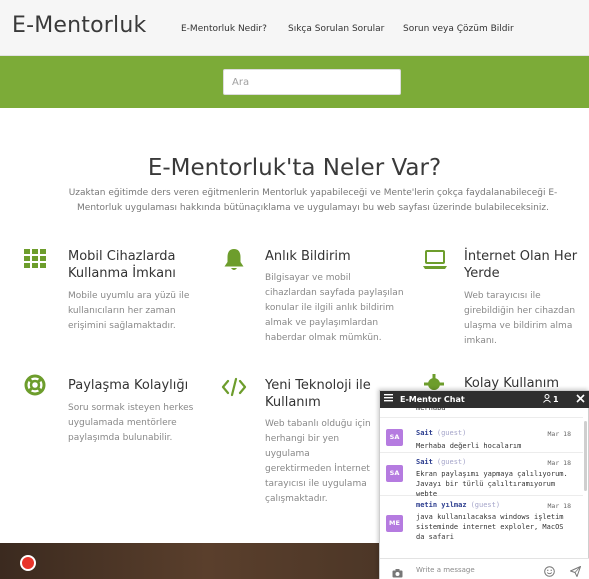  I want to click on feature-title: İnternet Olan Her Yerde, so click(521, 265).